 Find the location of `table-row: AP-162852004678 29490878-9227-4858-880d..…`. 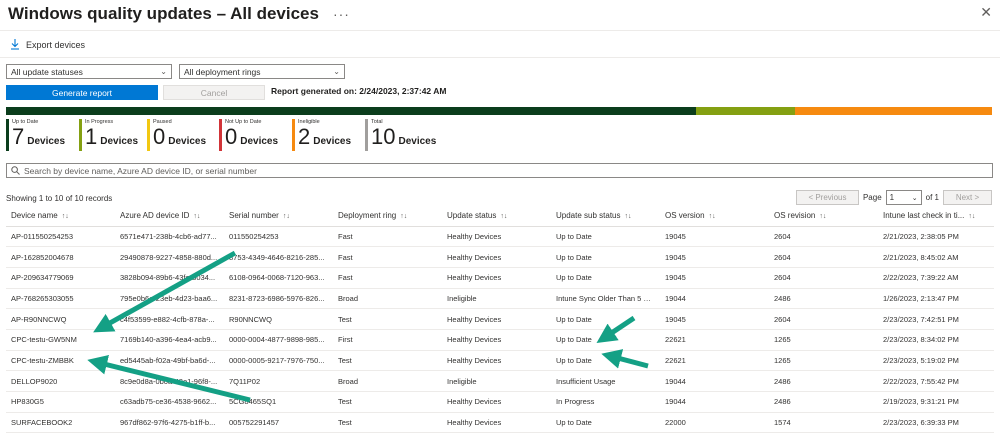

table-row: AP-162852004678 29490878-9227-4858-880d..… is located at coordinates (500, 257).